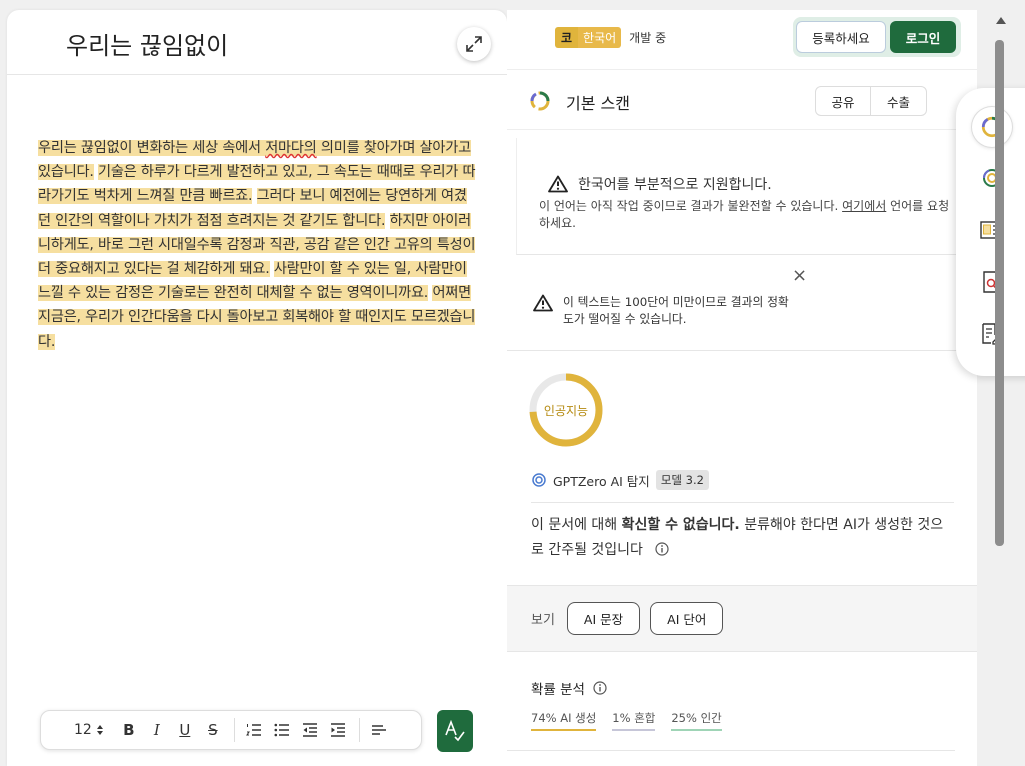  I want to click on probability-section: 확률 분석 74% AI 생성 1% 혼합 25% 인간, so click(626, 704).